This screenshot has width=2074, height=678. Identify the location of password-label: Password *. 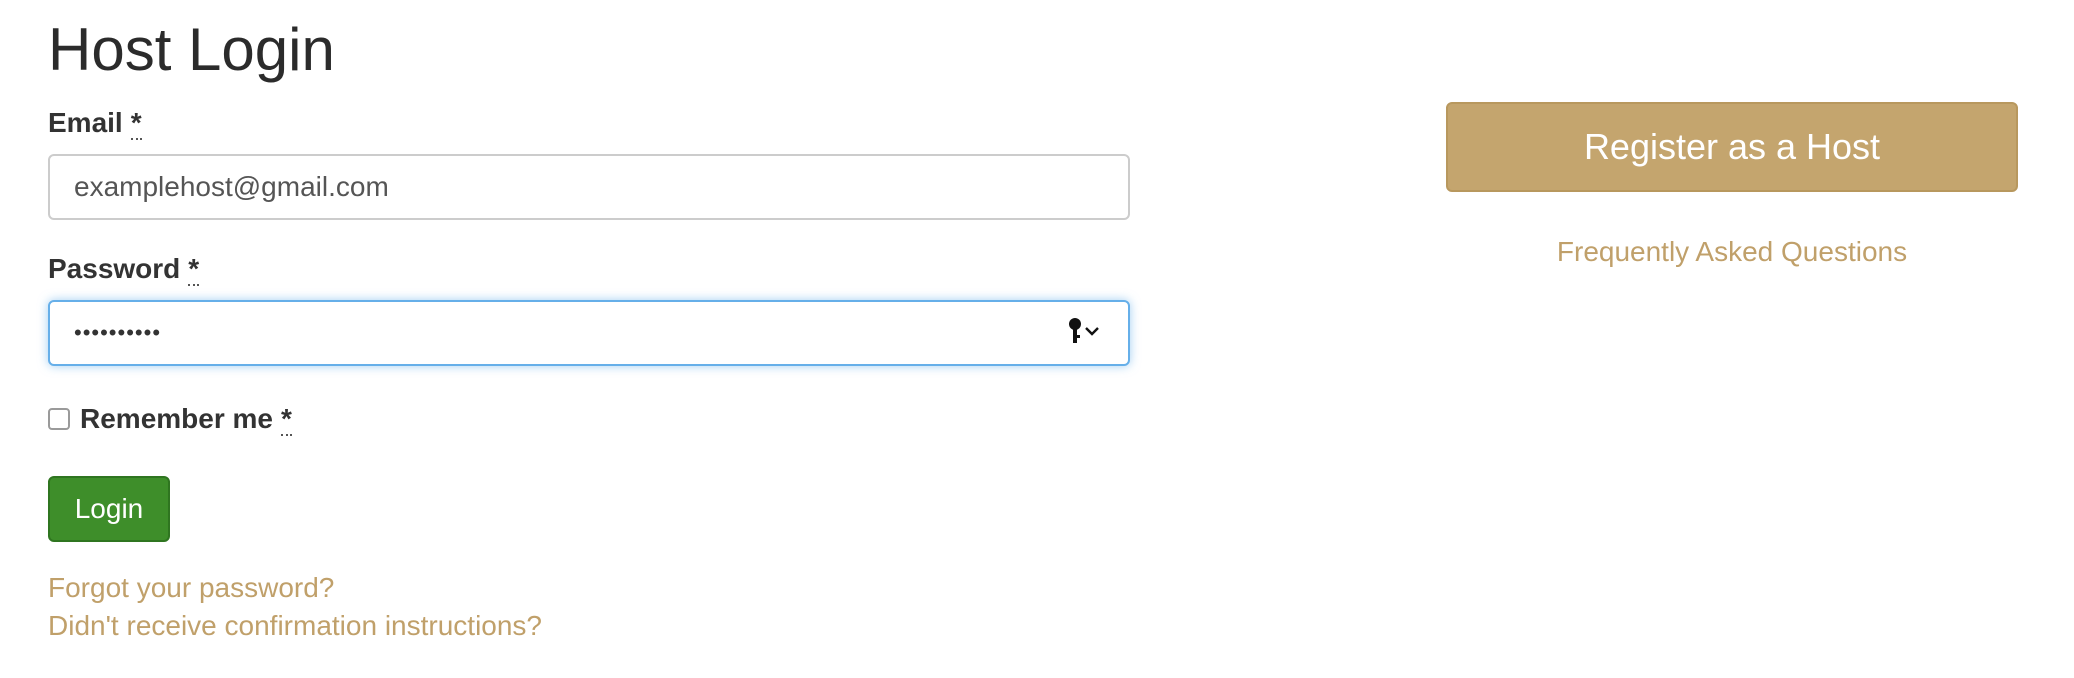
(124, 269).